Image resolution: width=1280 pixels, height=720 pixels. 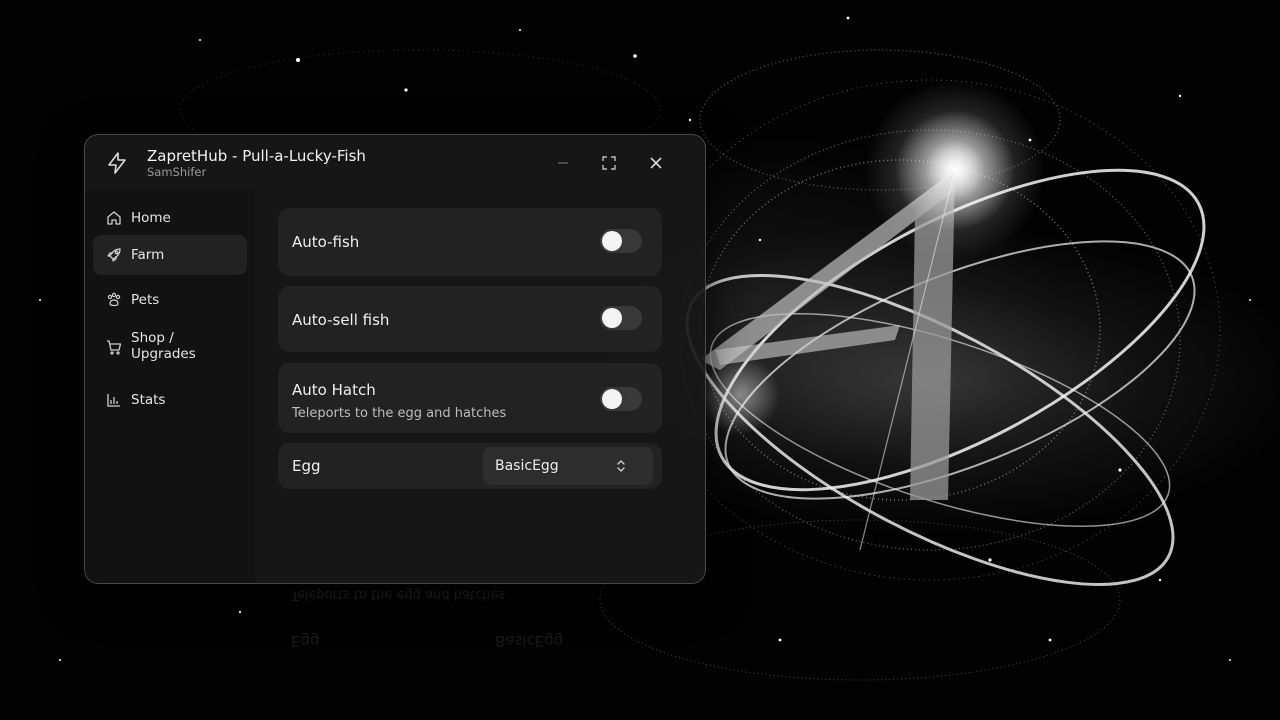 What do you see at coordinates (256, 156) in the screenshot?
I see `window-title: ZapretHub - Pull-a-Lucky-Fish` at bounding box center [256, 156].